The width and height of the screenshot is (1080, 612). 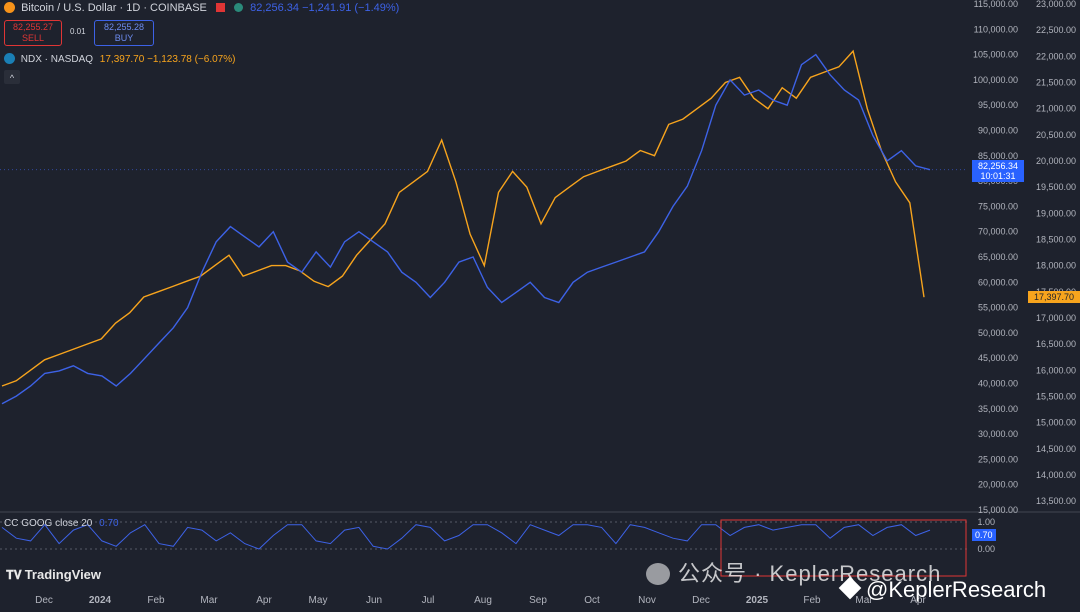 What do you see at coordinates (1056, 56) in the screenshot?
I see `ndx-axis-tick: 22,000.00` at bounding box center [1056, 56].